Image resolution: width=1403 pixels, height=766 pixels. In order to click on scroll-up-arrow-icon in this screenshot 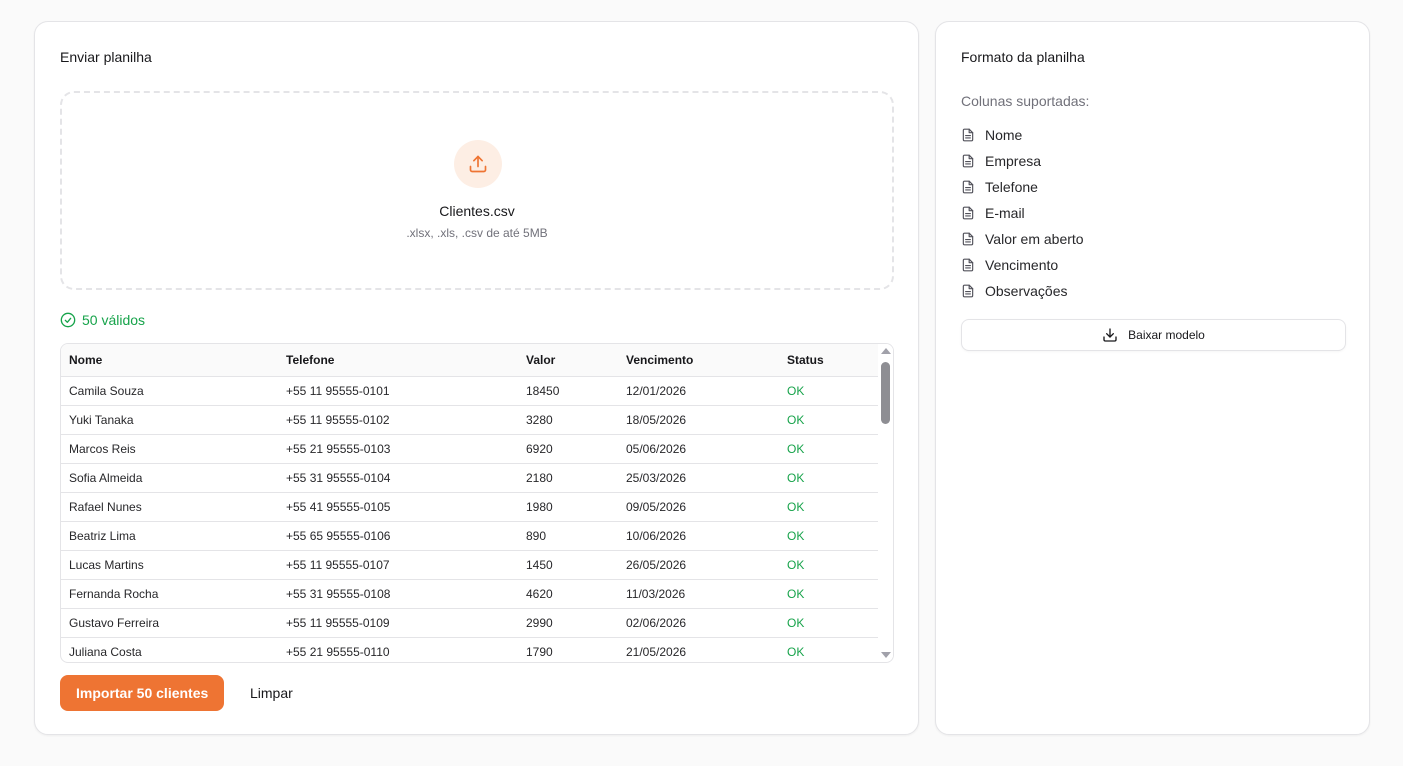, I will do `click(886, 351)`.